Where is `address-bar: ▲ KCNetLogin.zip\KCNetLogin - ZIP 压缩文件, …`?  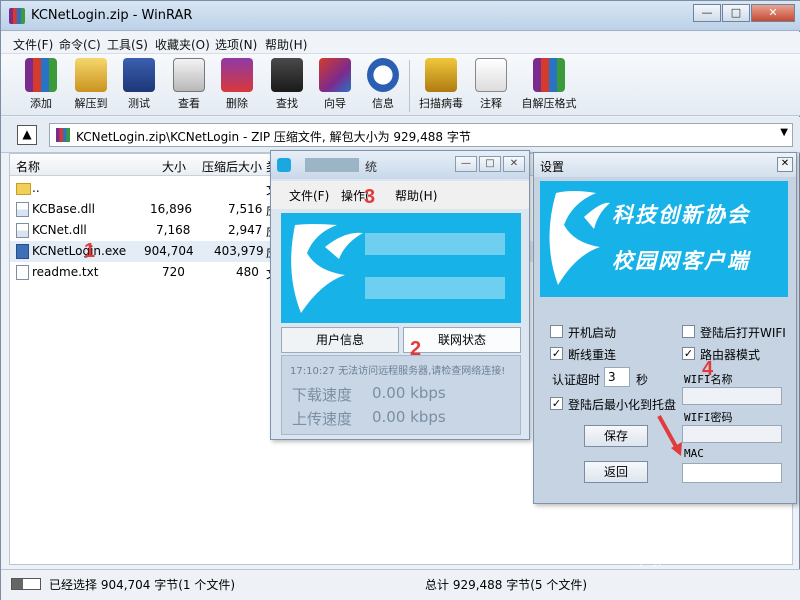
address-bar: ▲ KCNetLogin.zip\KCNetLogin - ZIP 压缩文件, … is located at coordinates (400, 135).